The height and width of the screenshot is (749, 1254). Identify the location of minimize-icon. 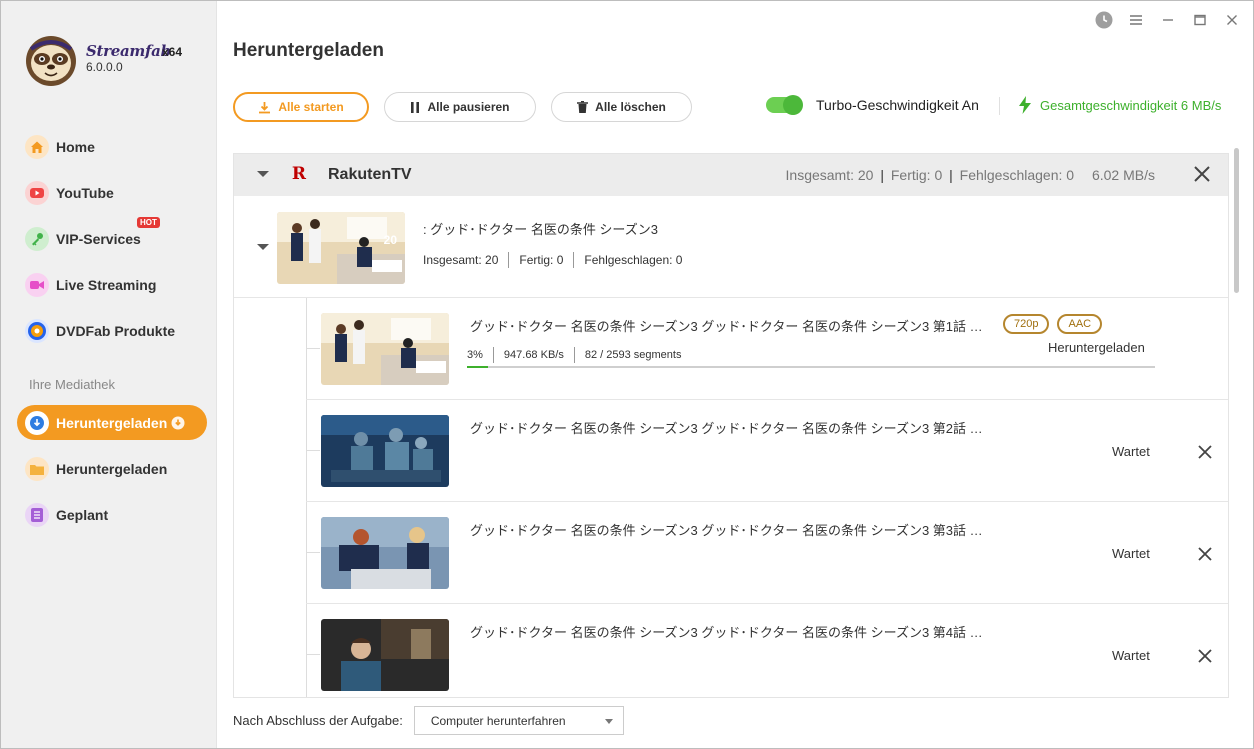
(1168, 20).